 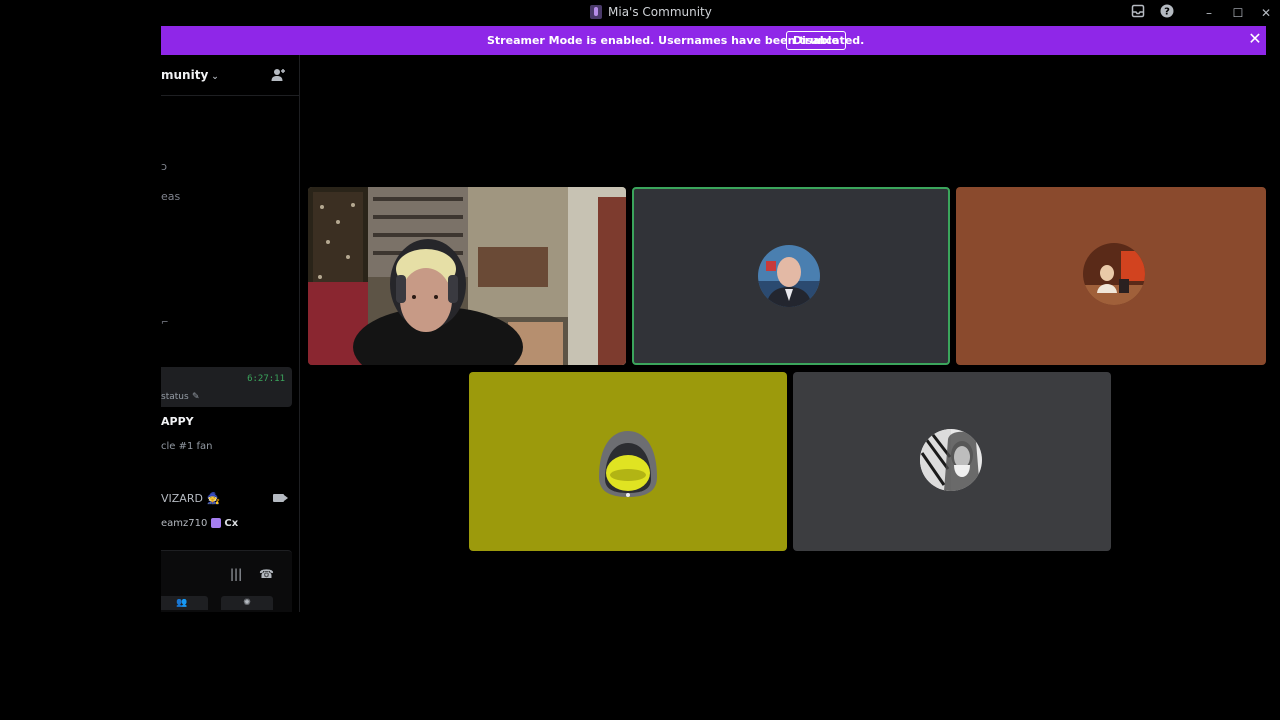 I want to click on banner-close-icon: ✕, so click(x=1255, y=39).